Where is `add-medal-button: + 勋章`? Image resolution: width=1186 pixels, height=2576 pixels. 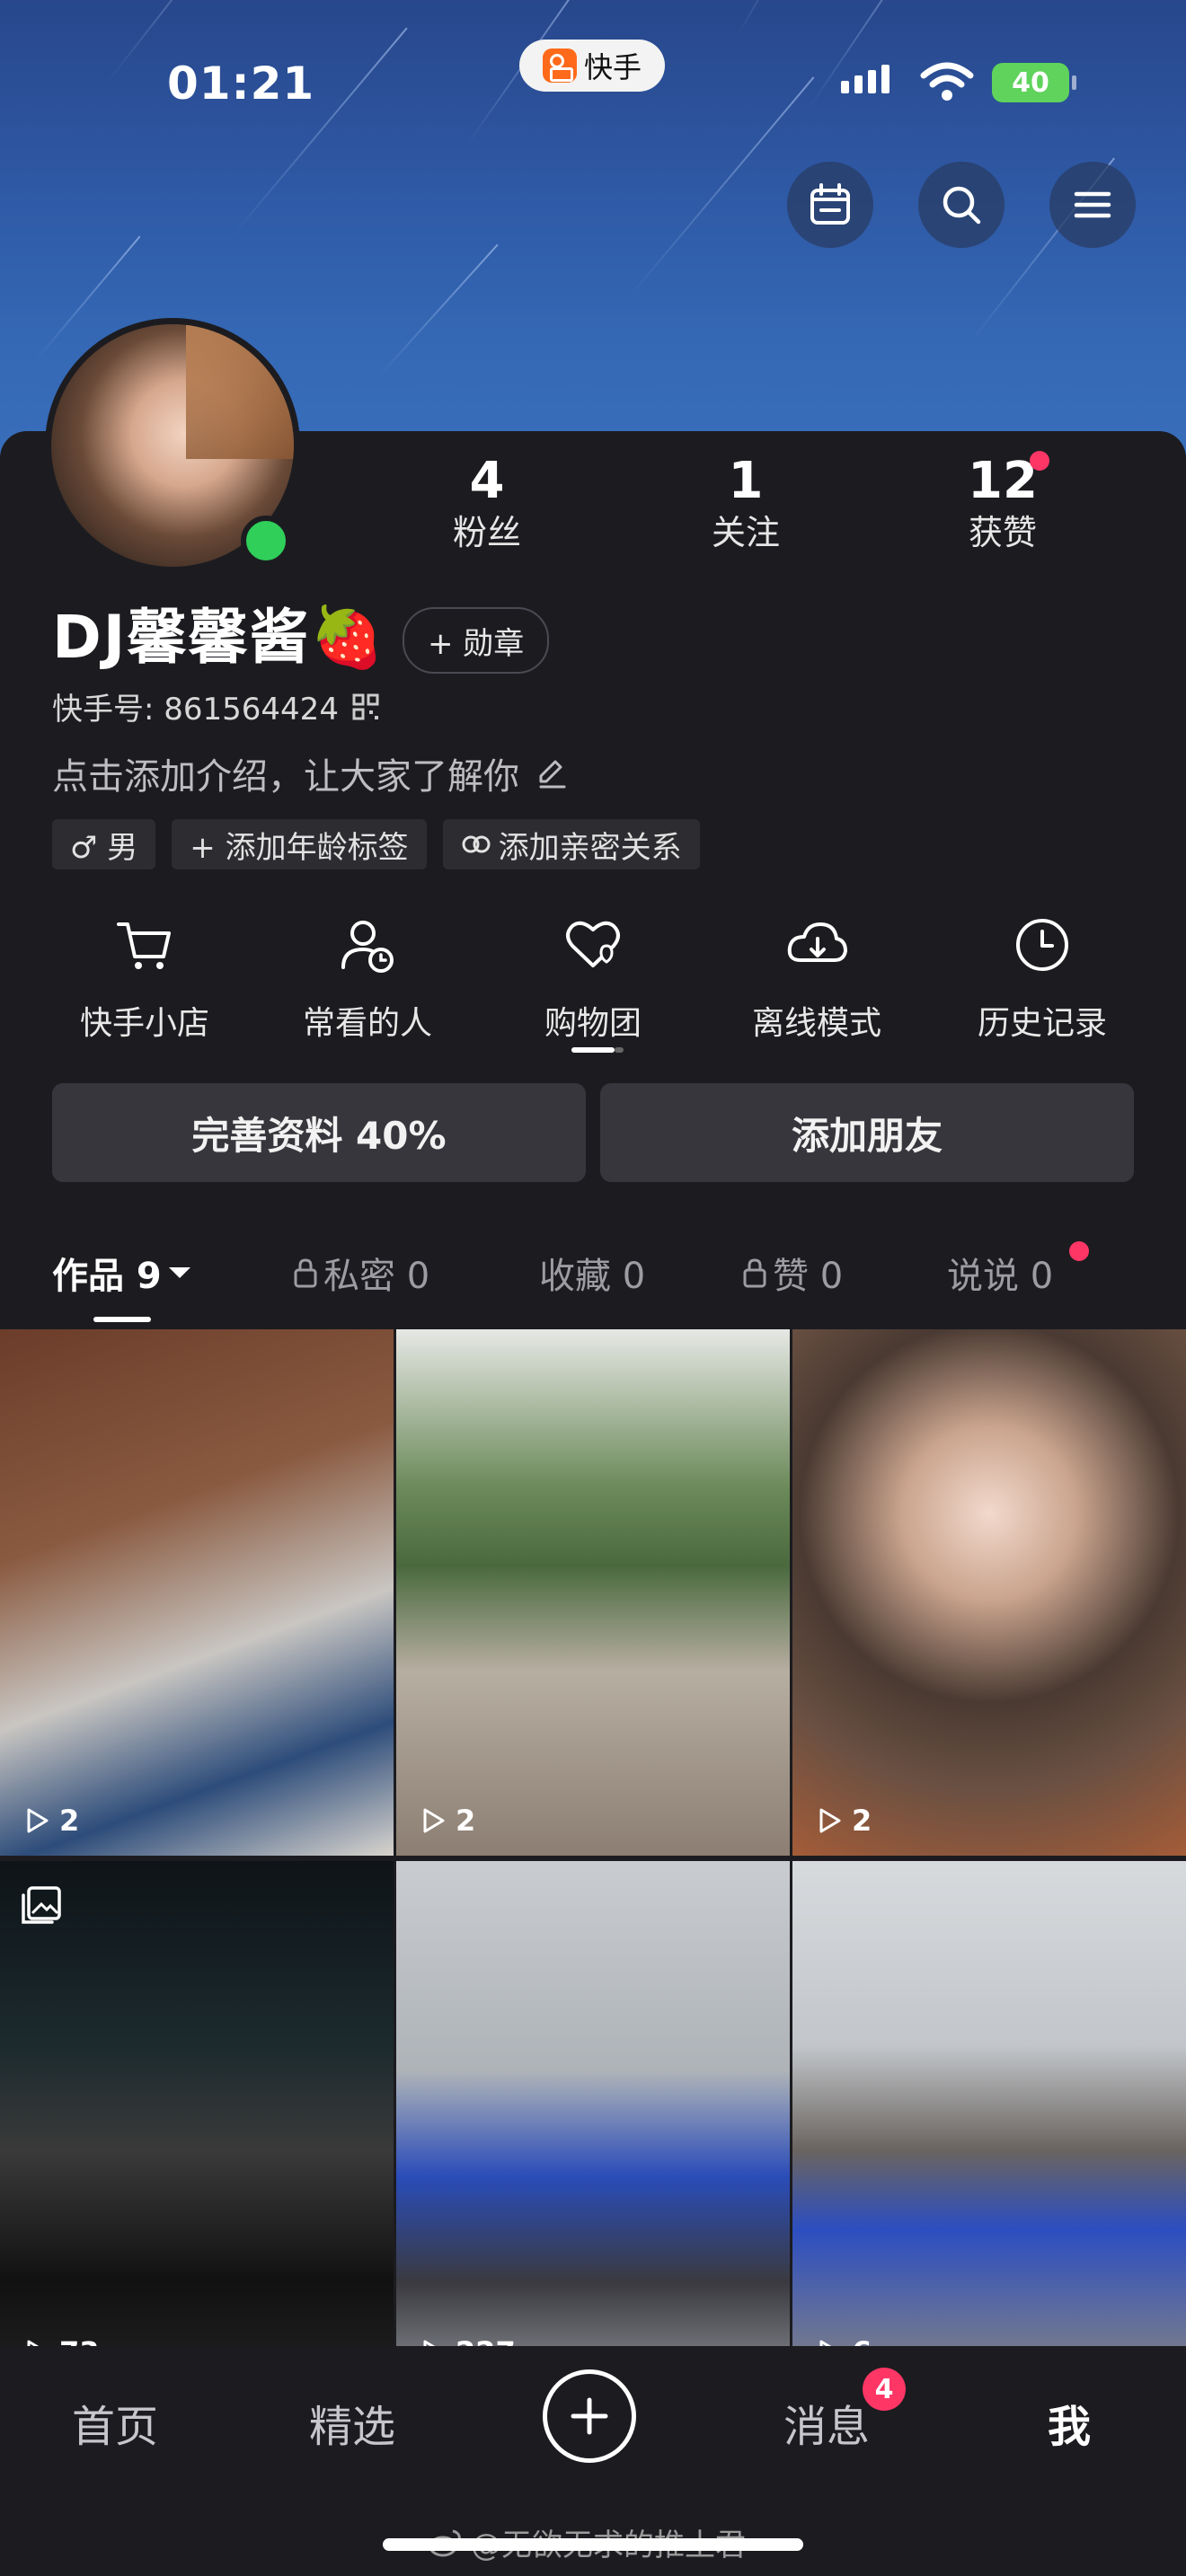
add-medal-button: + 勋章 is located at coordinates (476, 640).